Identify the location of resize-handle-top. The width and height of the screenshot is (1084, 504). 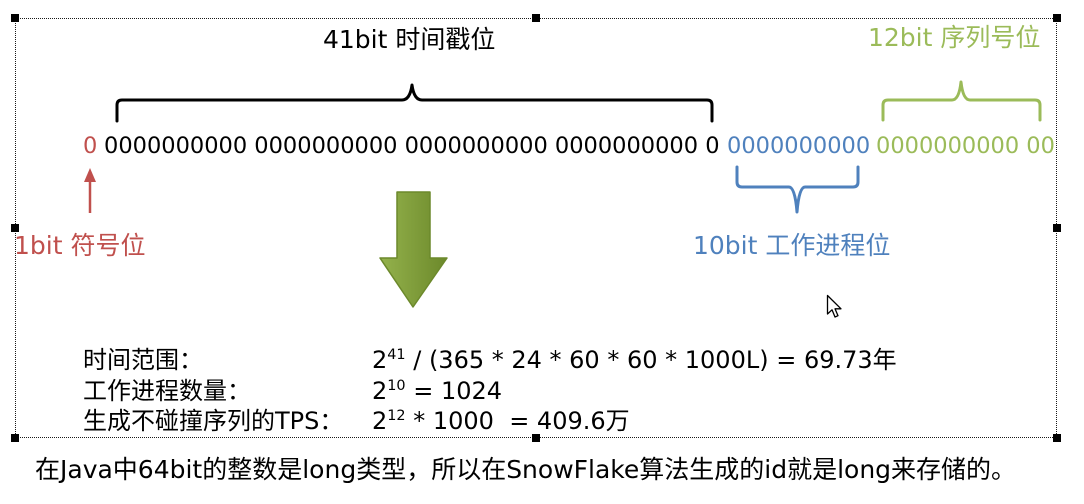
(536, 18).